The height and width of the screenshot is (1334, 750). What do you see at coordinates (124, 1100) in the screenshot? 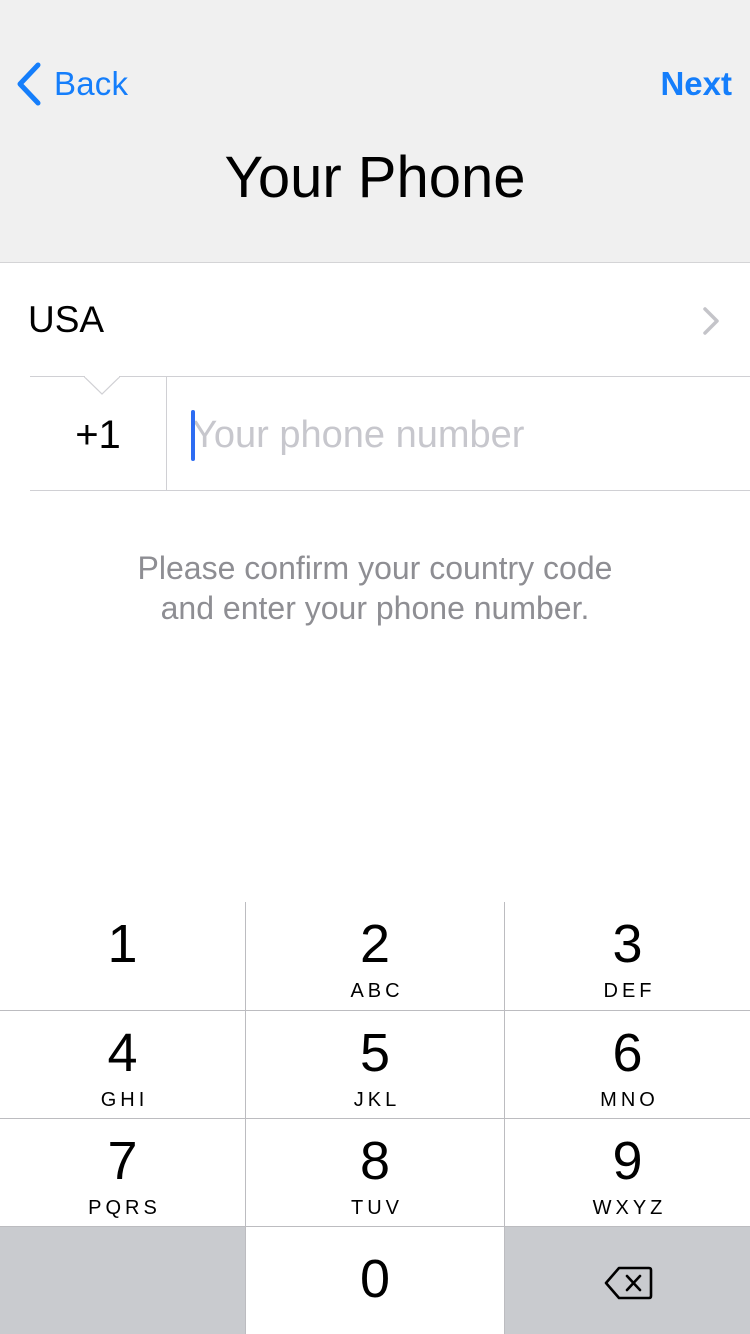
I see `key-letters: GHI` at bounding box center [124, 1100].